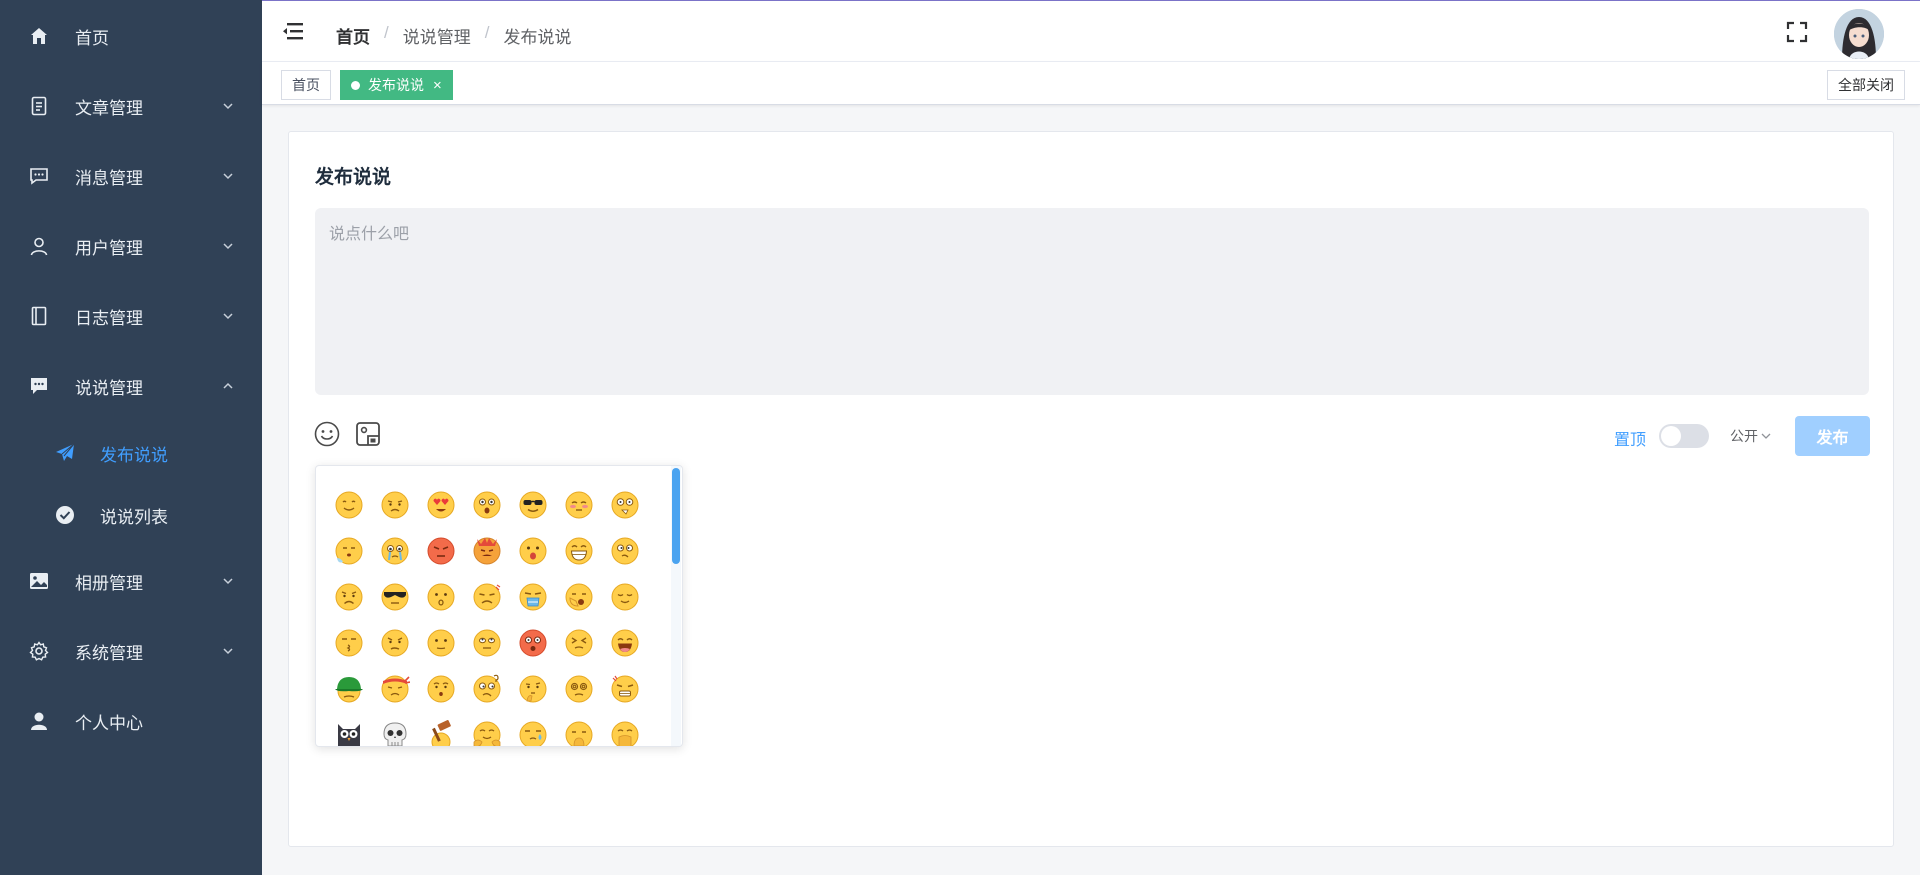  Describe the element at coordinates (579, 729) in the screenshot. I see `emoji-shh-icon` at that location.